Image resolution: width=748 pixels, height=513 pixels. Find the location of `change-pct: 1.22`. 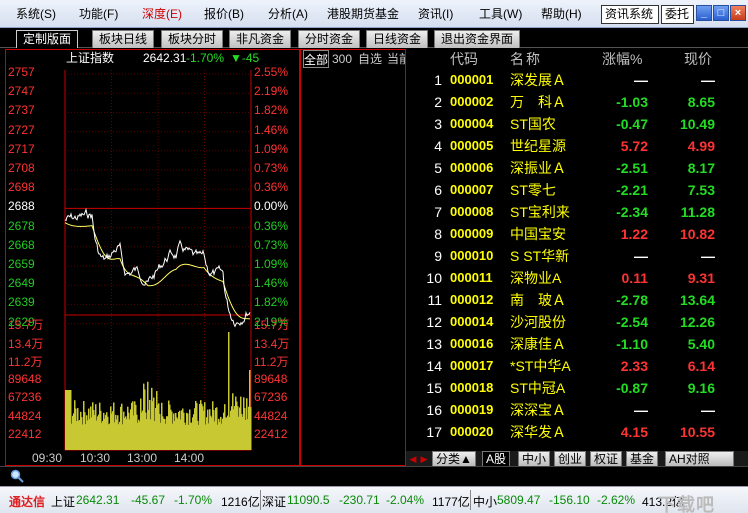

change-pct: 1.22 is located at coordinates (634, 234).